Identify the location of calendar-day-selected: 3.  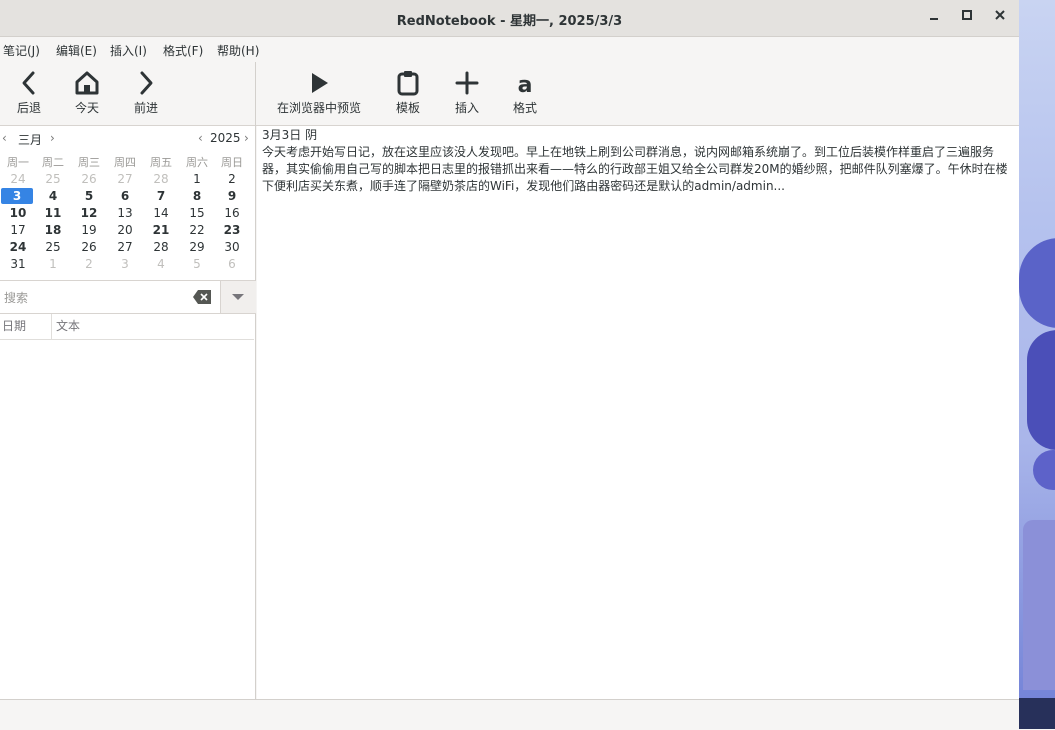
(17, 196).